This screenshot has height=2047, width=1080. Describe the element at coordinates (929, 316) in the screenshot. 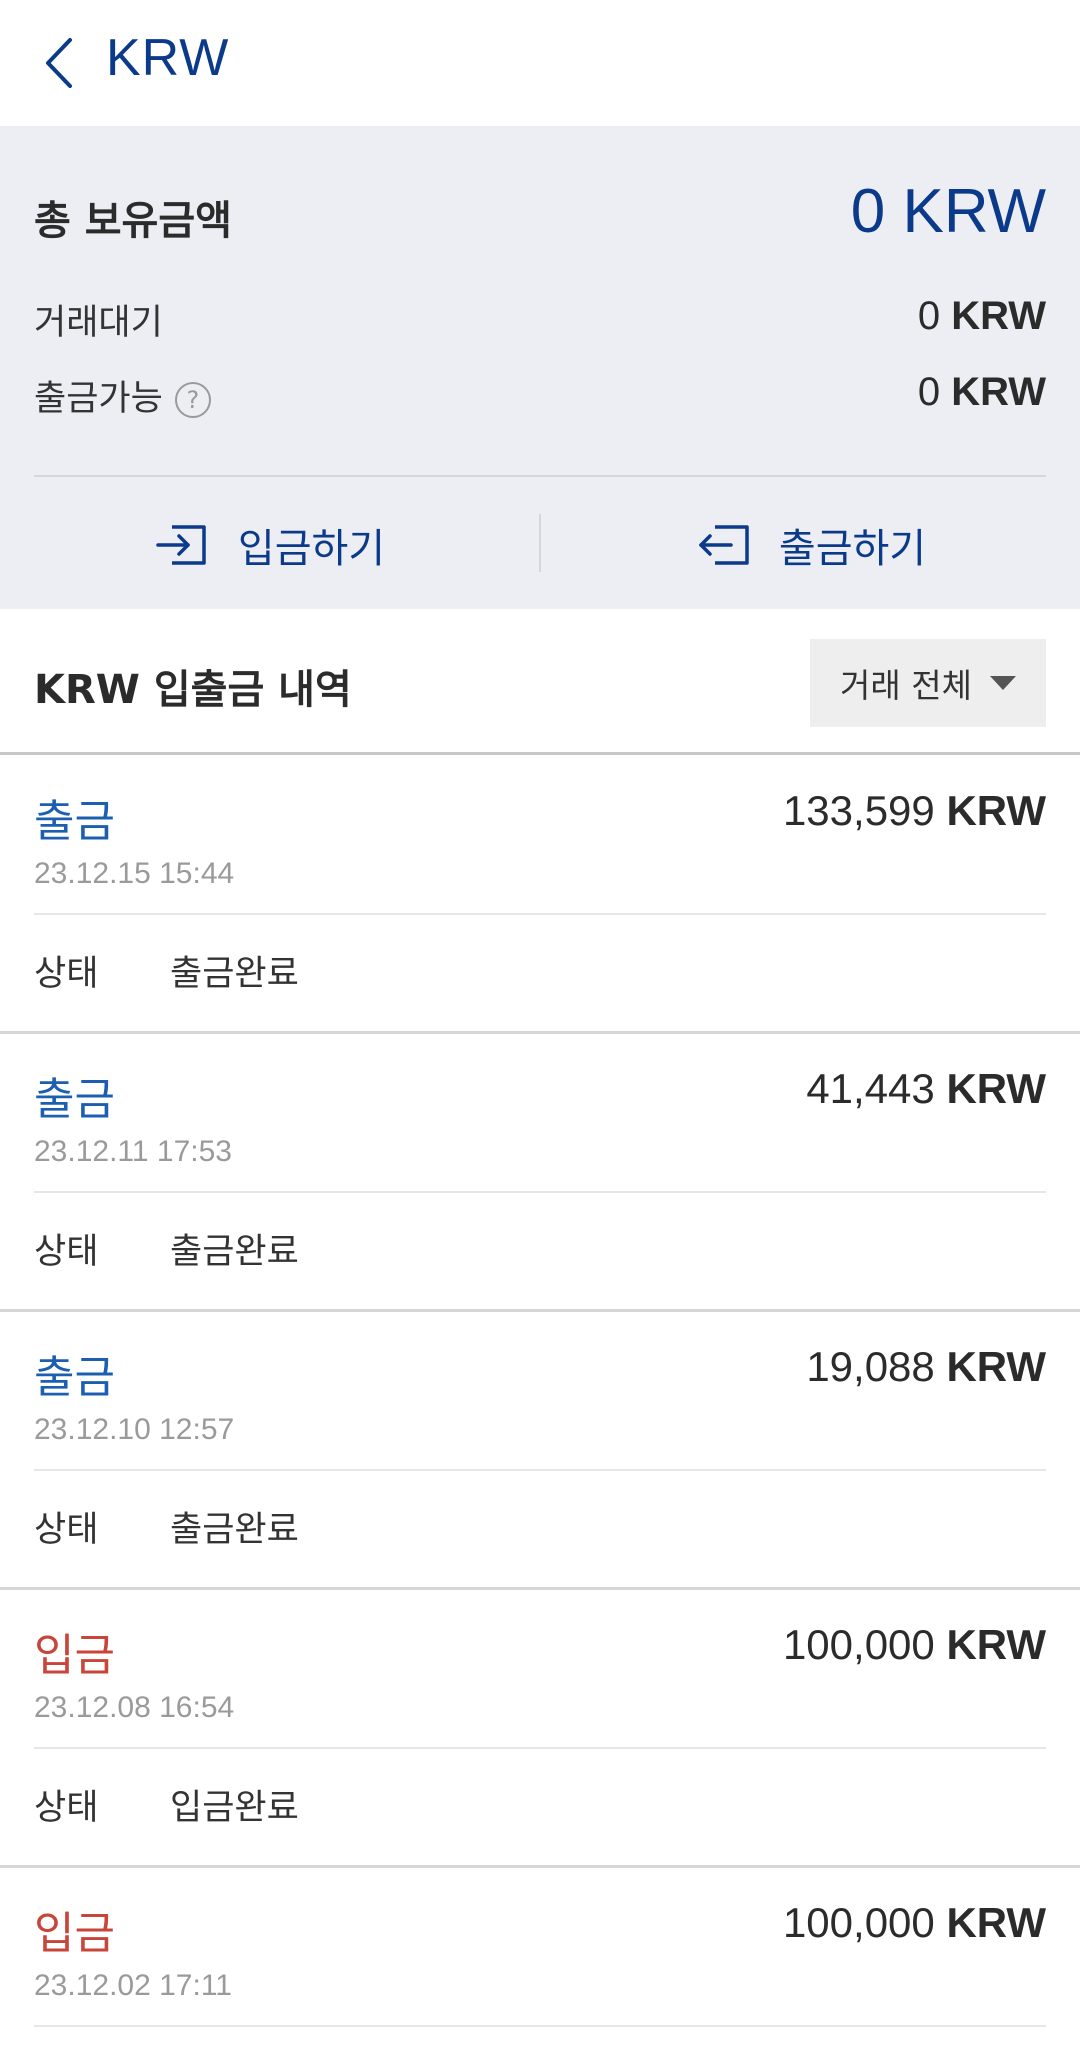

I see `pending-amount: 0` at that location.